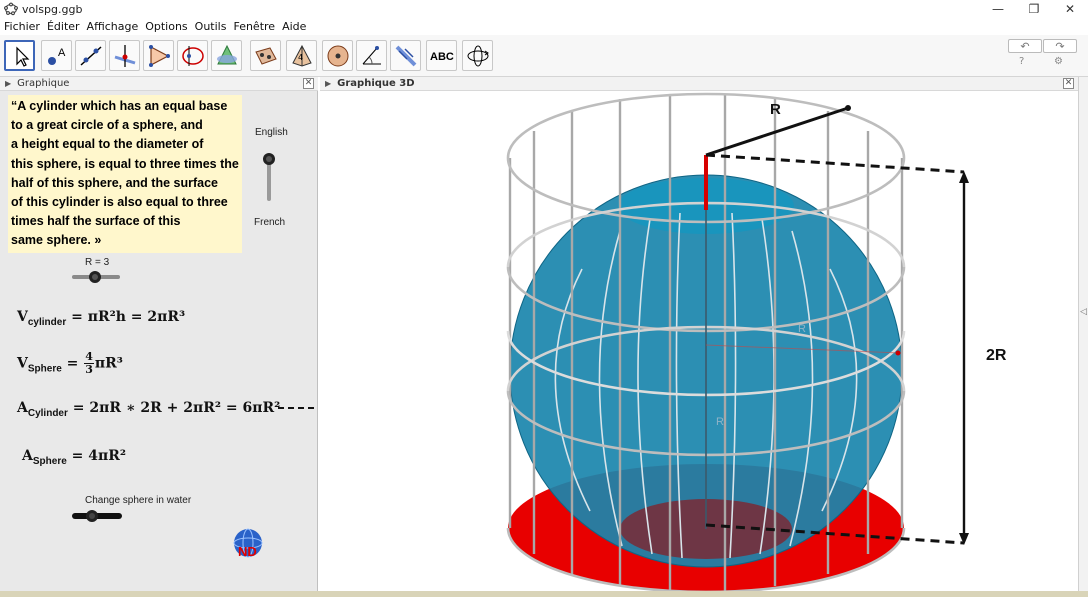  What do you see at coordinates (89, 363) in the screenshot?
I see `four-thirds-fraction: 43` at bounding box center [89, 363].